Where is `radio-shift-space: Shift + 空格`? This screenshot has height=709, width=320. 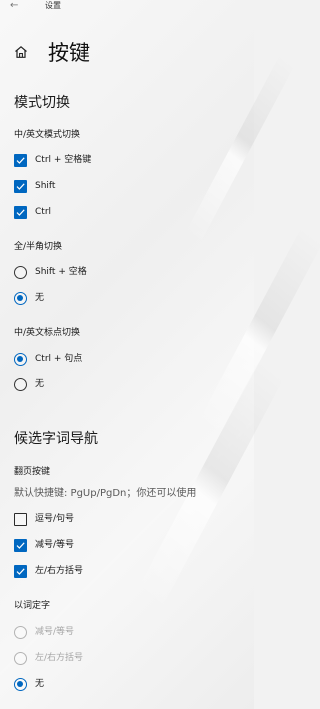 radio-shift-space: Shift + 空格 is located at coordinates (50, 272).